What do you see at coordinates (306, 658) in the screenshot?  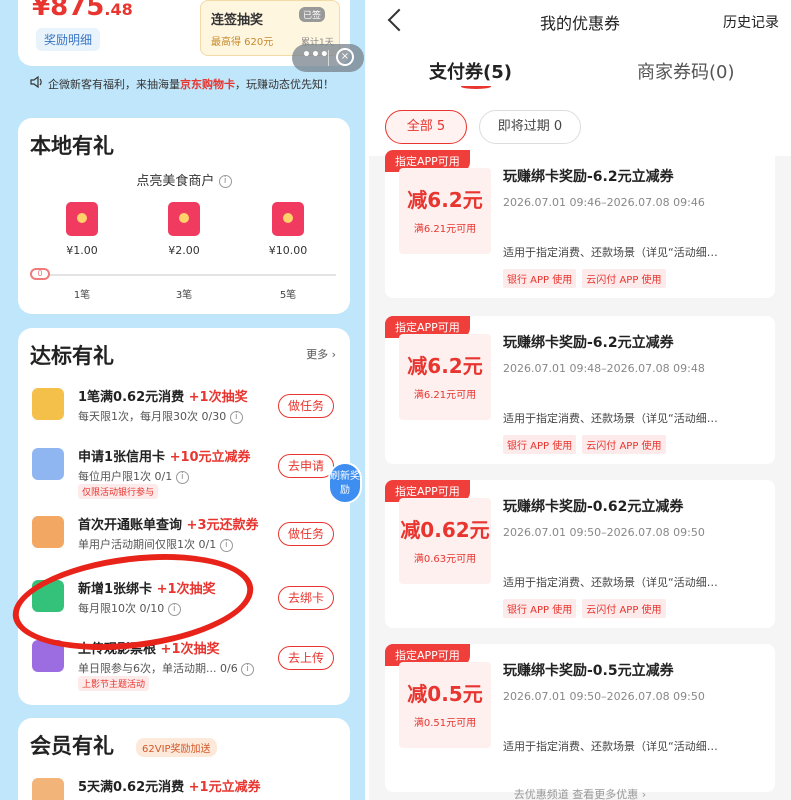 I see `upload-button: 去上传` at bounding box center [306, 658].